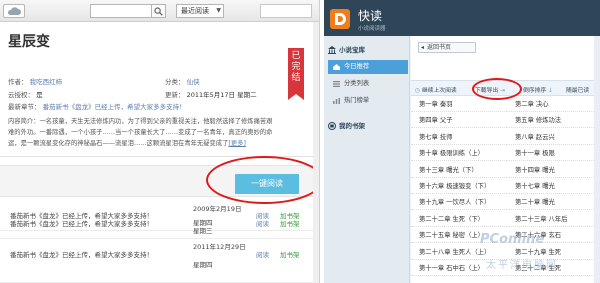 This screenshot has height=283, width=600. Describe the element at coordinates (203, 265) in the screenshot. I see `row-week: 星期四` at that location.